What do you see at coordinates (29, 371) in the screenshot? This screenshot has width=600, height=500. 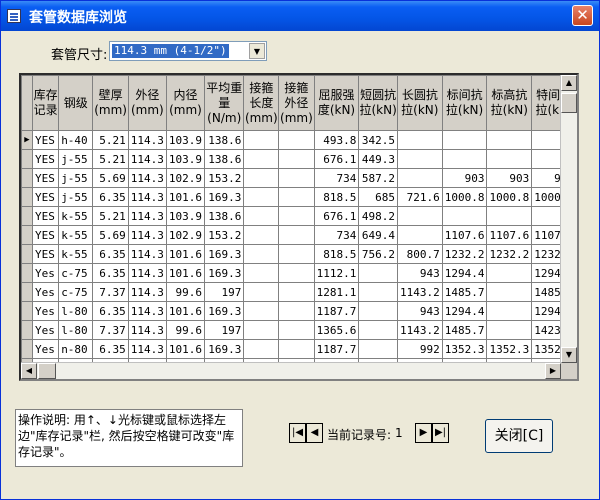 I see `scroll-left-icon: ◀` at bounding box center [29, 371].